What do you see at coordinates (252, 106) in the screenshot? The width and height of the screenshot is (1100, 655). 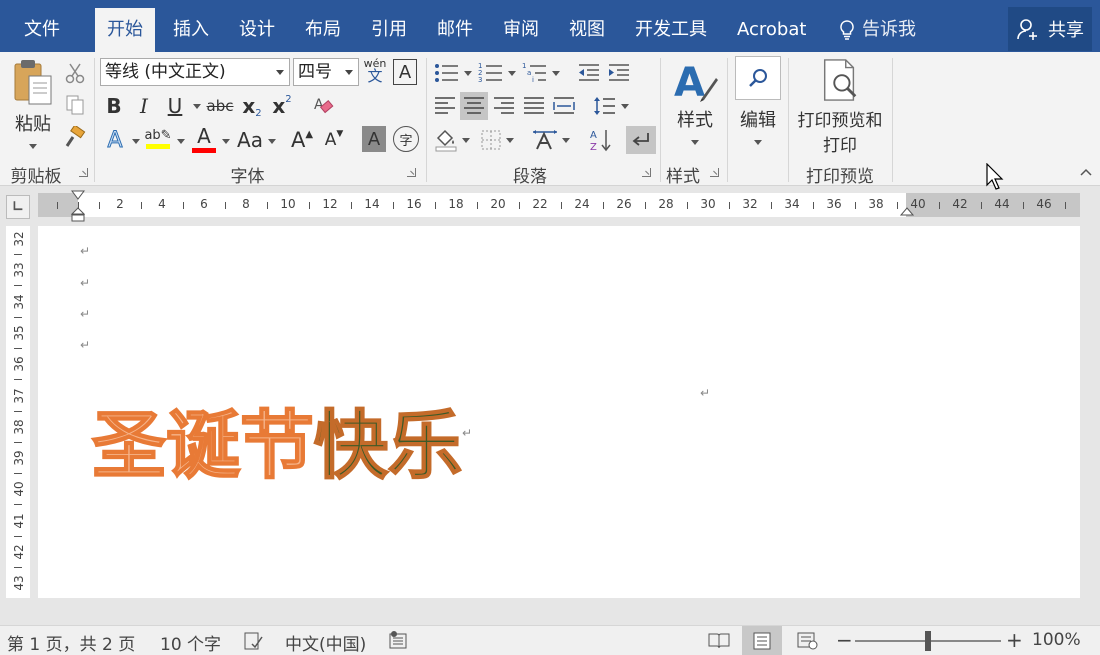 I see `subscript-button: x2` at bounding box center [252, 106].